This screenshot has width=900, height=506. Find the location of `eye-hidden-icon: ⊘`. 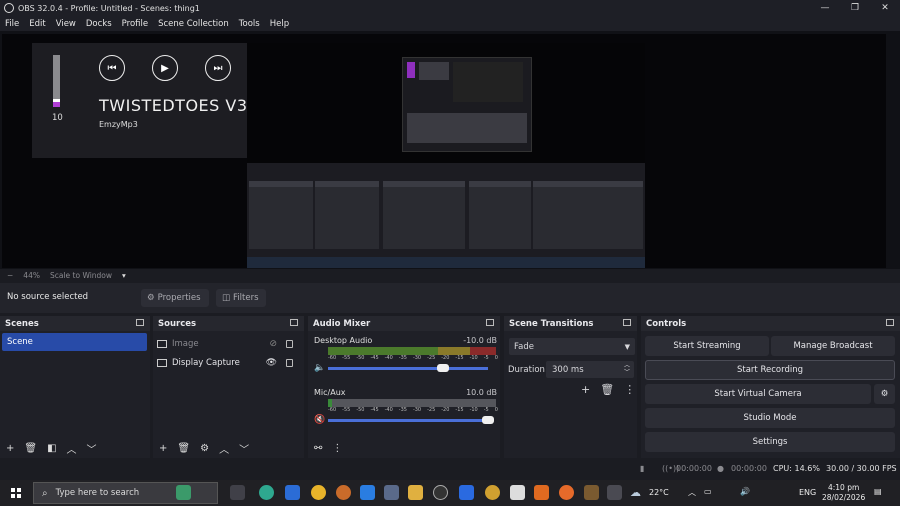

eye-hidden-icon: ⊘ is located at coordinates (273, 344).